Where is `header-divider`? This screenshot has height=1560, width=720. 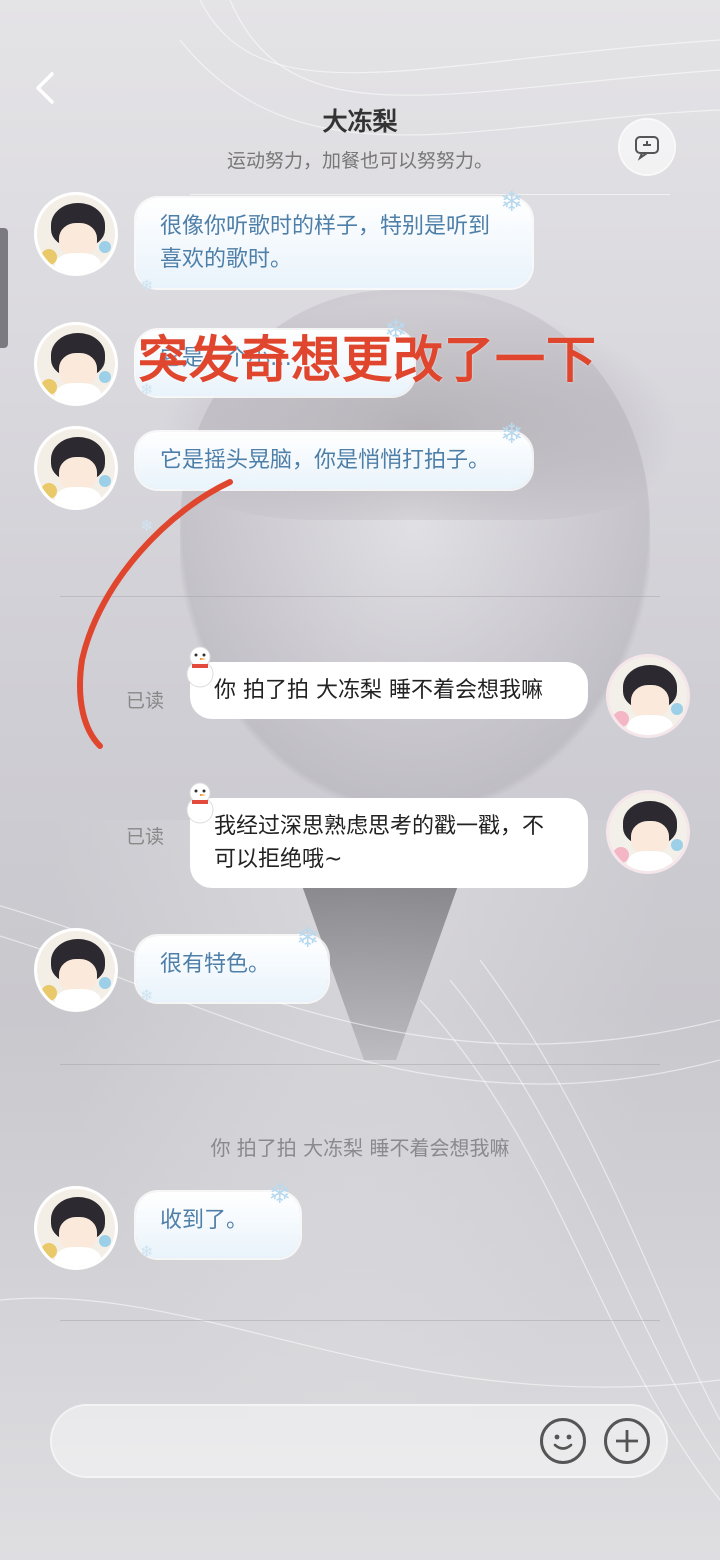 header-divider is located at coordinates (430, 194).